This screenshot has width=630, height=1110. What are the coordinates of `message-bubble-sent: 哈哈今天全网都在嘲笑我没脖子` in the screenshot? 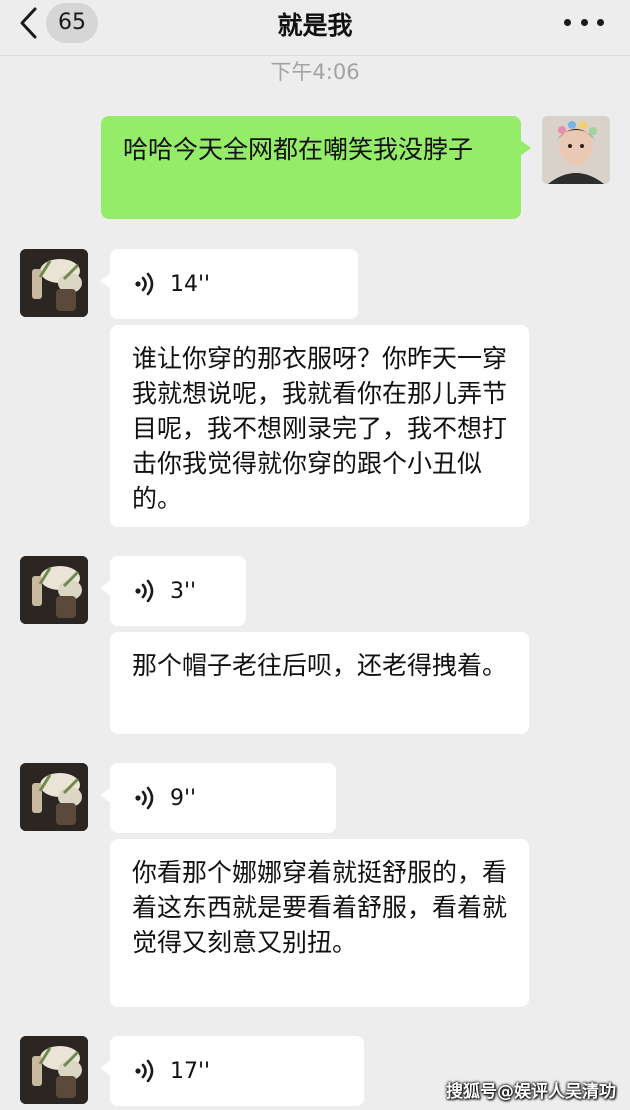 It's located at (316, 167).